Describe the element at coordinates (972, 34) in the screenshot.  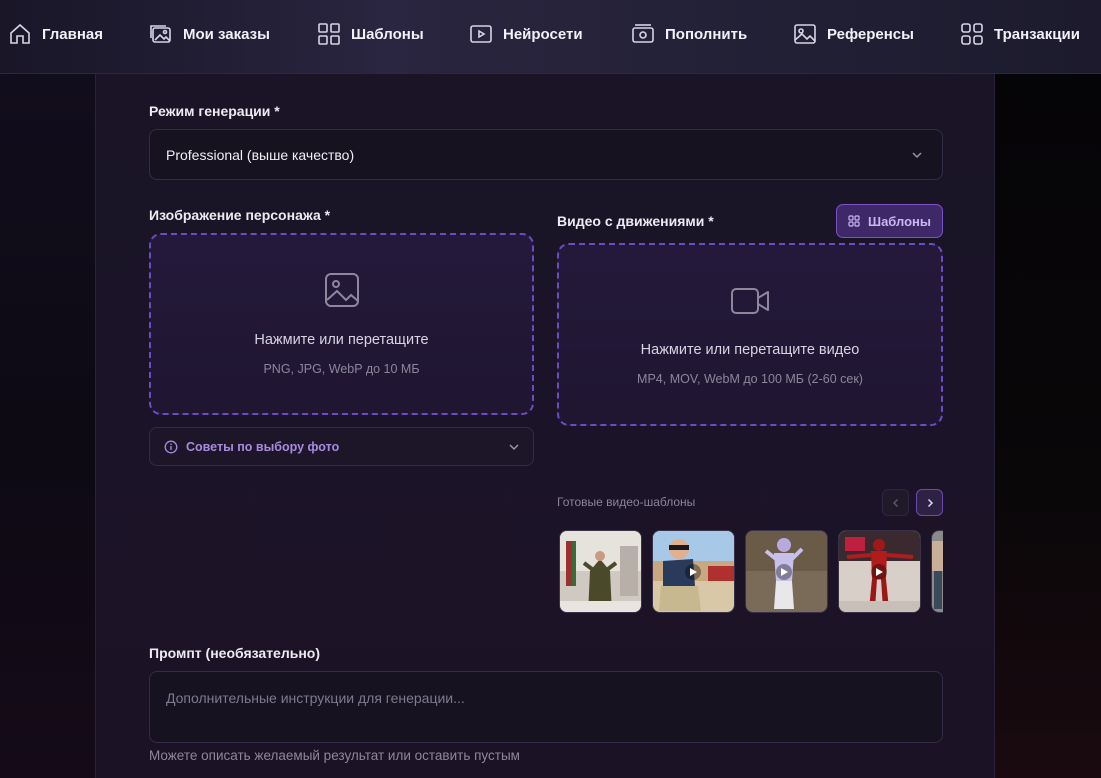
I see `apps-icon` at that location.